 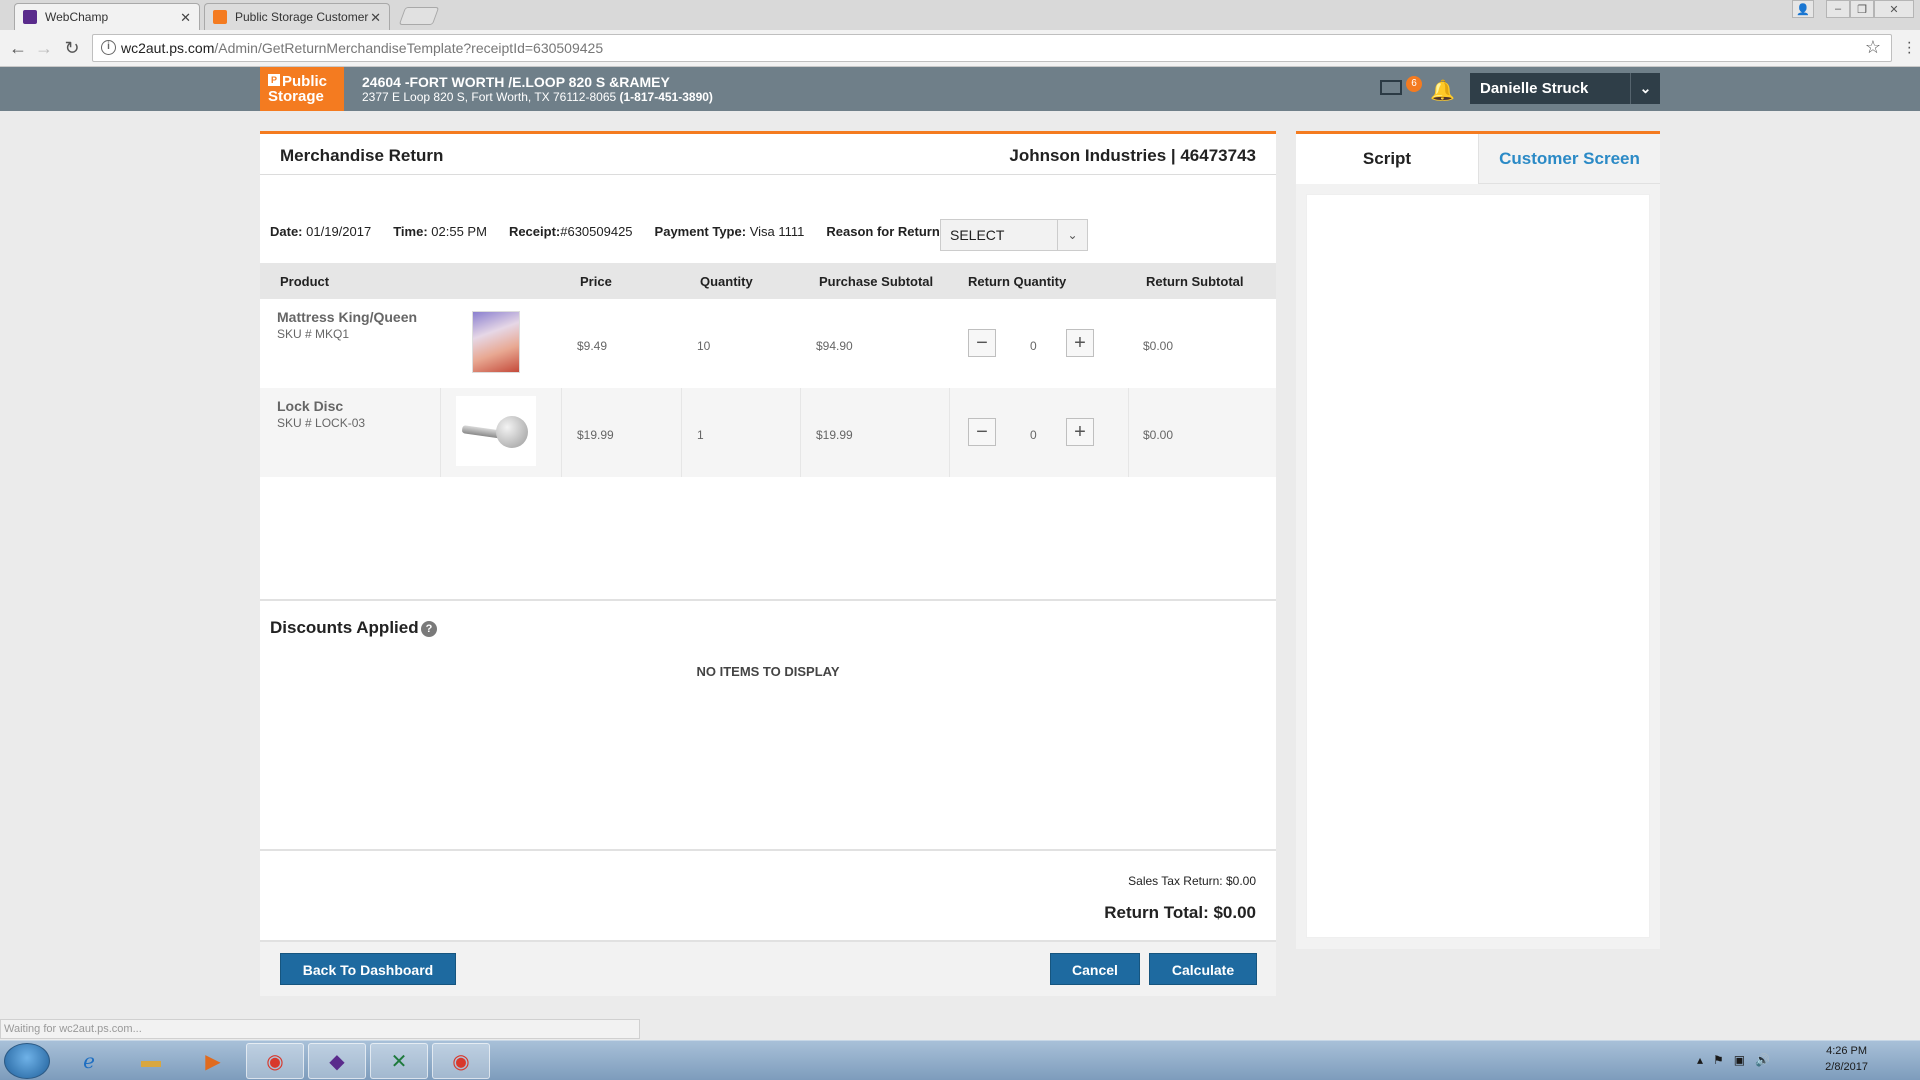 I want to click on reload-icon: ↻, so click(x=72, y=48).